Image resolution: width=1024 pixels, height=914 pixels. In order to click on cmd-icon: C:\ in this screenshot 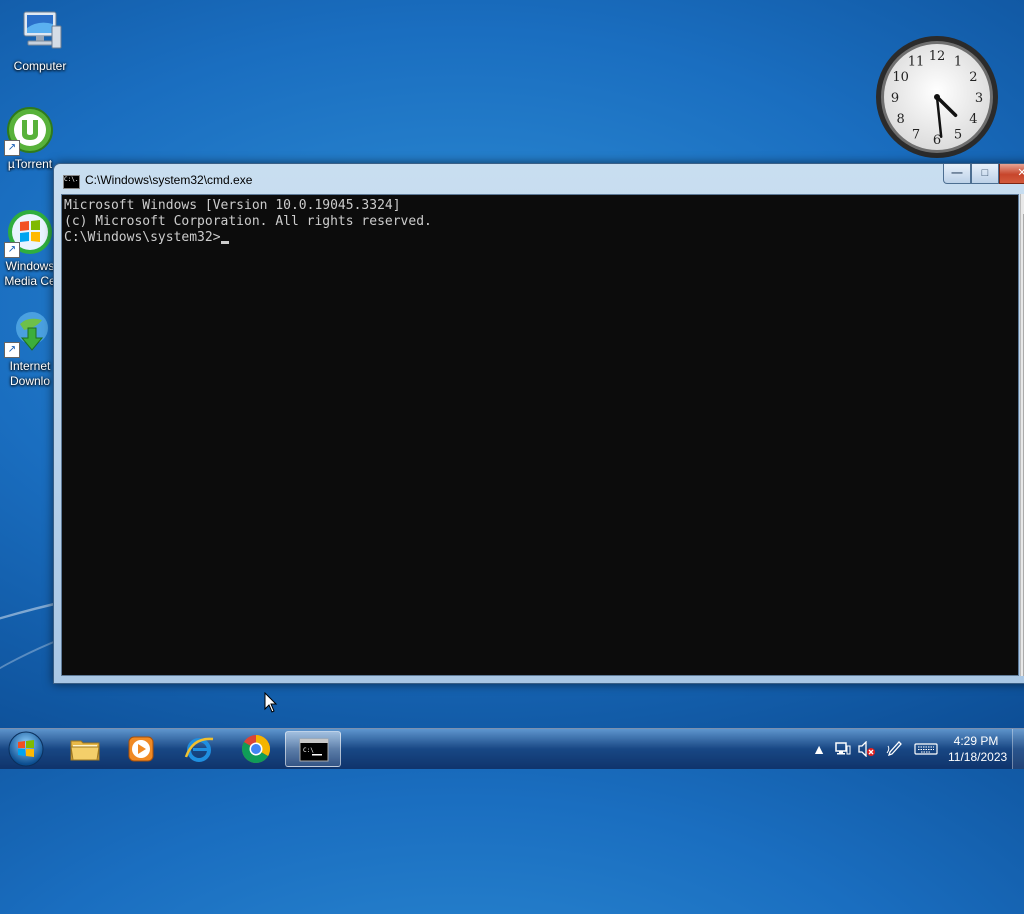, I will do `click(314, 750)`.